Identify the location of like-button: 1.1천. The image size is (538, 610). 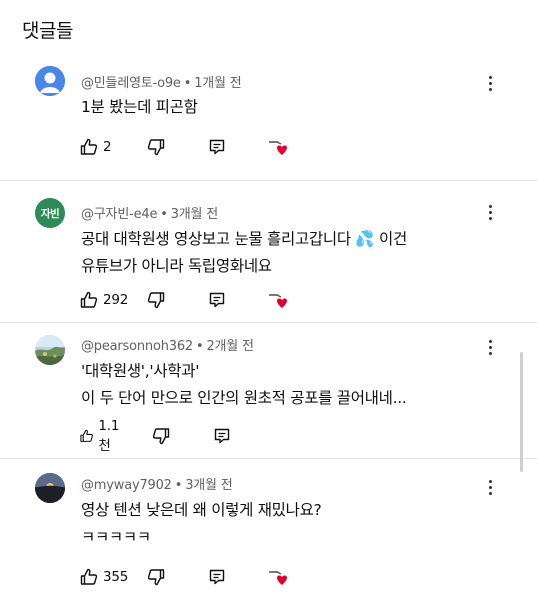
(101, 436).